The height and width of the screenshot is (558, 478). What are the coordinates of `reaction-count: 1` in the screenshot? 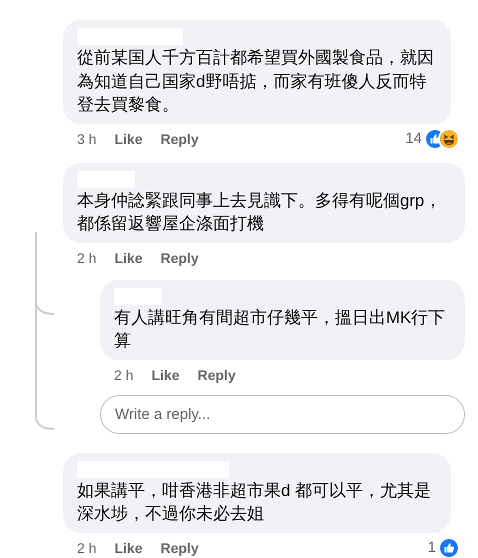 It's located at (432, 548).